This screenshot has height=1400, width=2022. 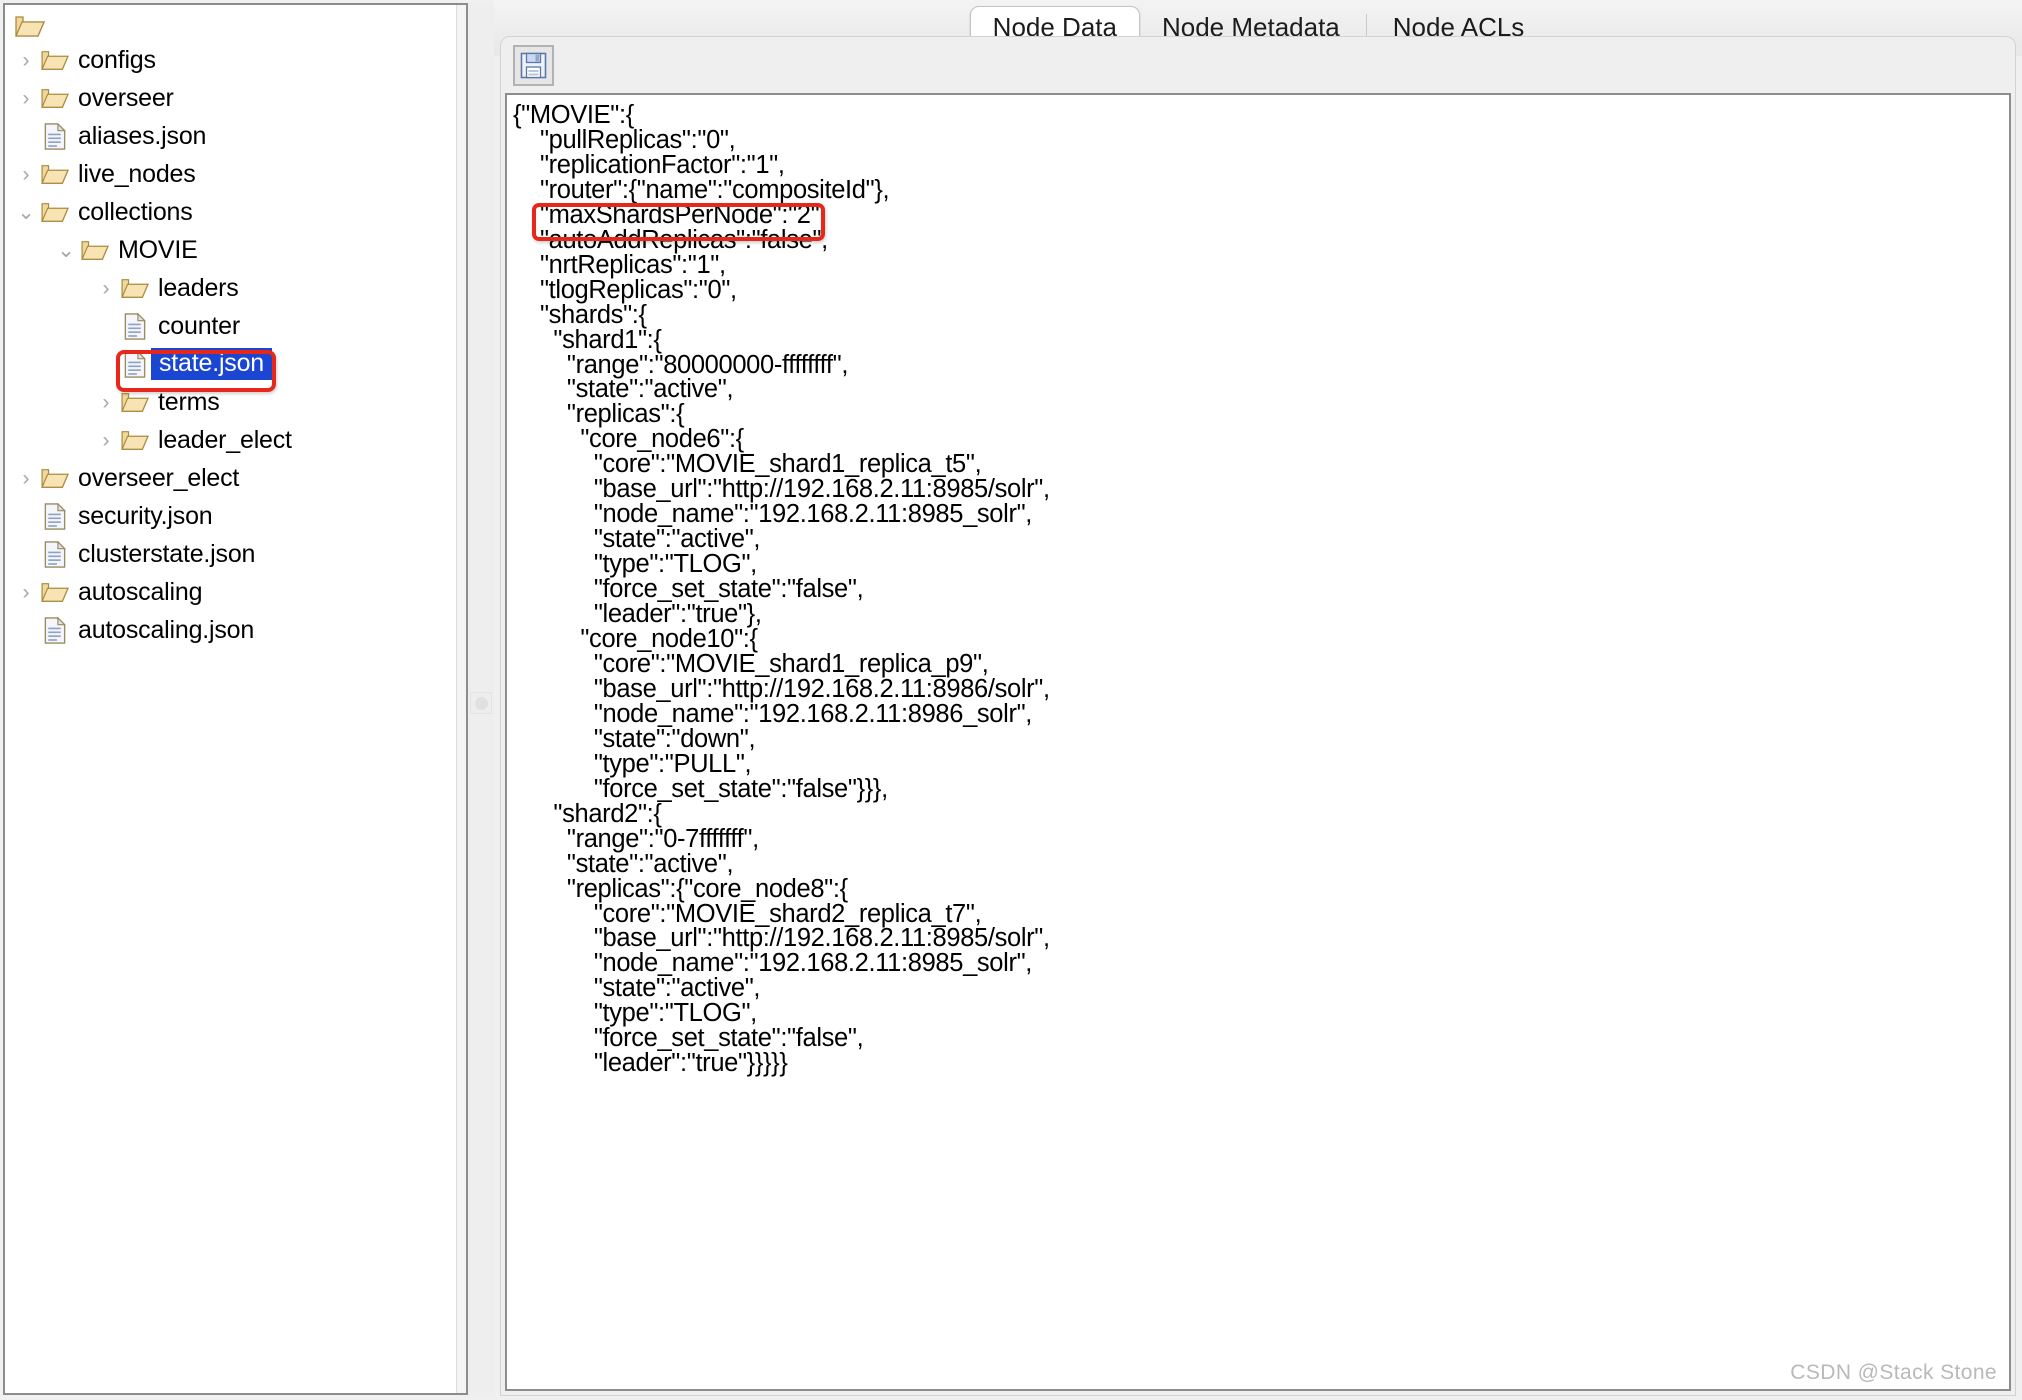 I want to click on splitter-grip-handle, so click(x=481, y=703).